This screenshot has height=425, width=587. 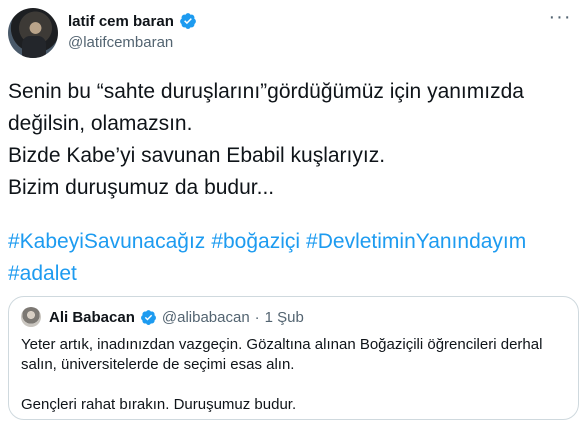 I want to click on quoted-line: Gençleri rahat bırakın. Duruşumuz budur., so click(x=159, y=404).